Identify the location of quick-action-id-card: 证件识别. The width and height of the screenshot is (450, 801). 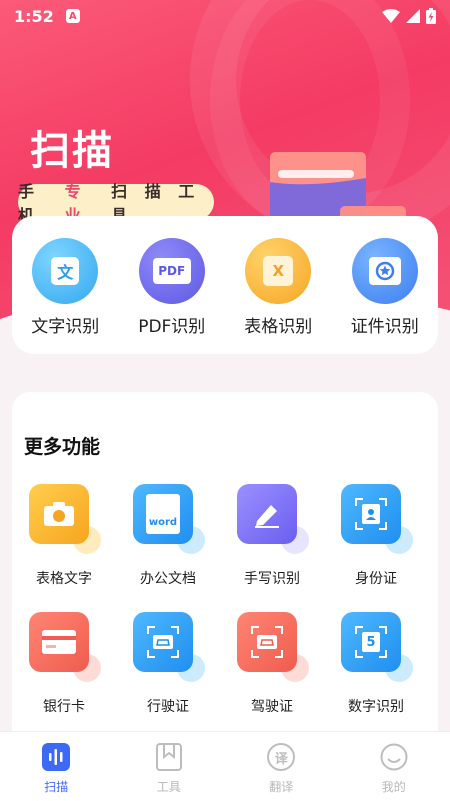
(385, 287).